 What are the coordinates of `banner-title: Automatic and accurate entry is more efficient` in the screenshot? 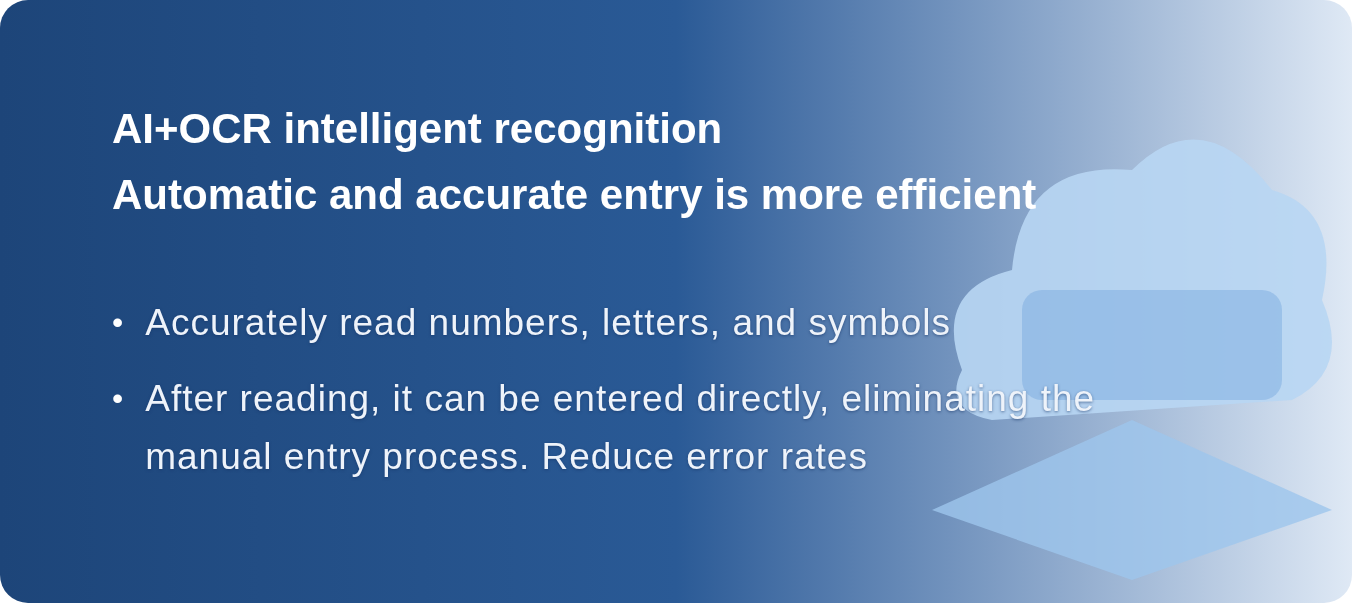 It's located at (575, 195).